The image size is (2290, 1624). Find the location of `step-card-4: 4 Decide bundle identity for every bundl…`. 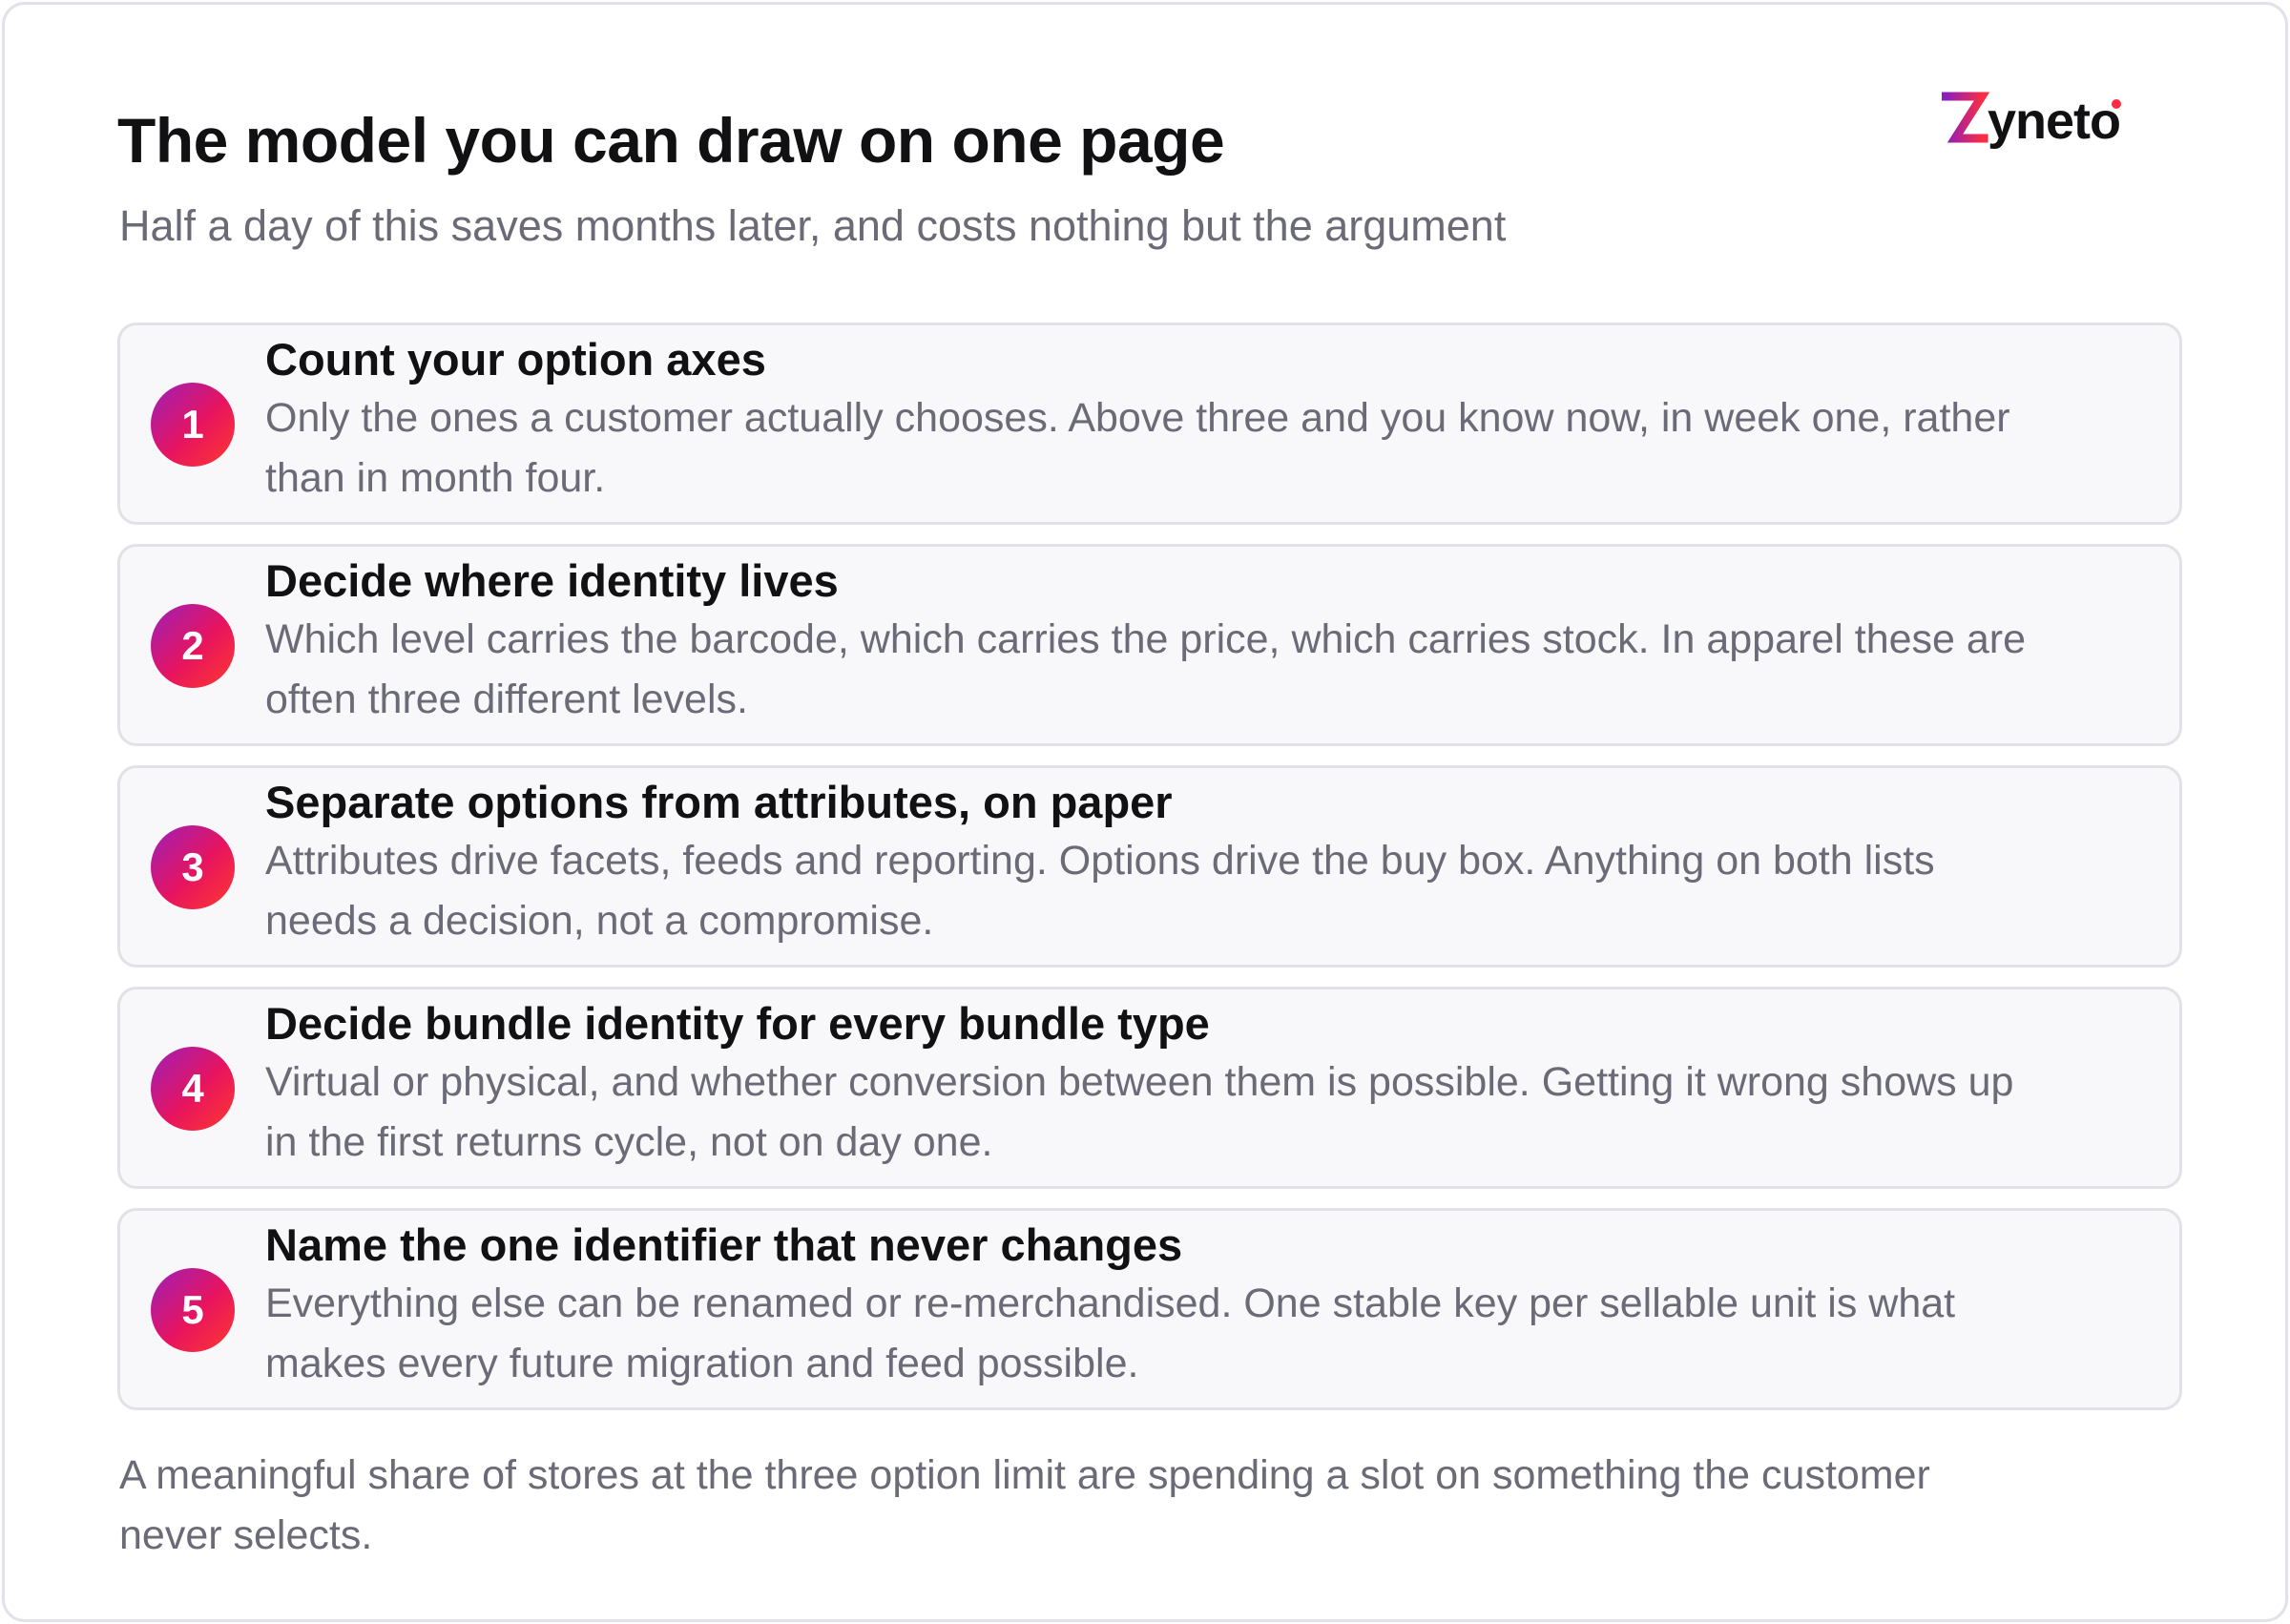

step-card-4: 4 Decide bundle identity for every bundl… is located at coordinates (1150, 1088).